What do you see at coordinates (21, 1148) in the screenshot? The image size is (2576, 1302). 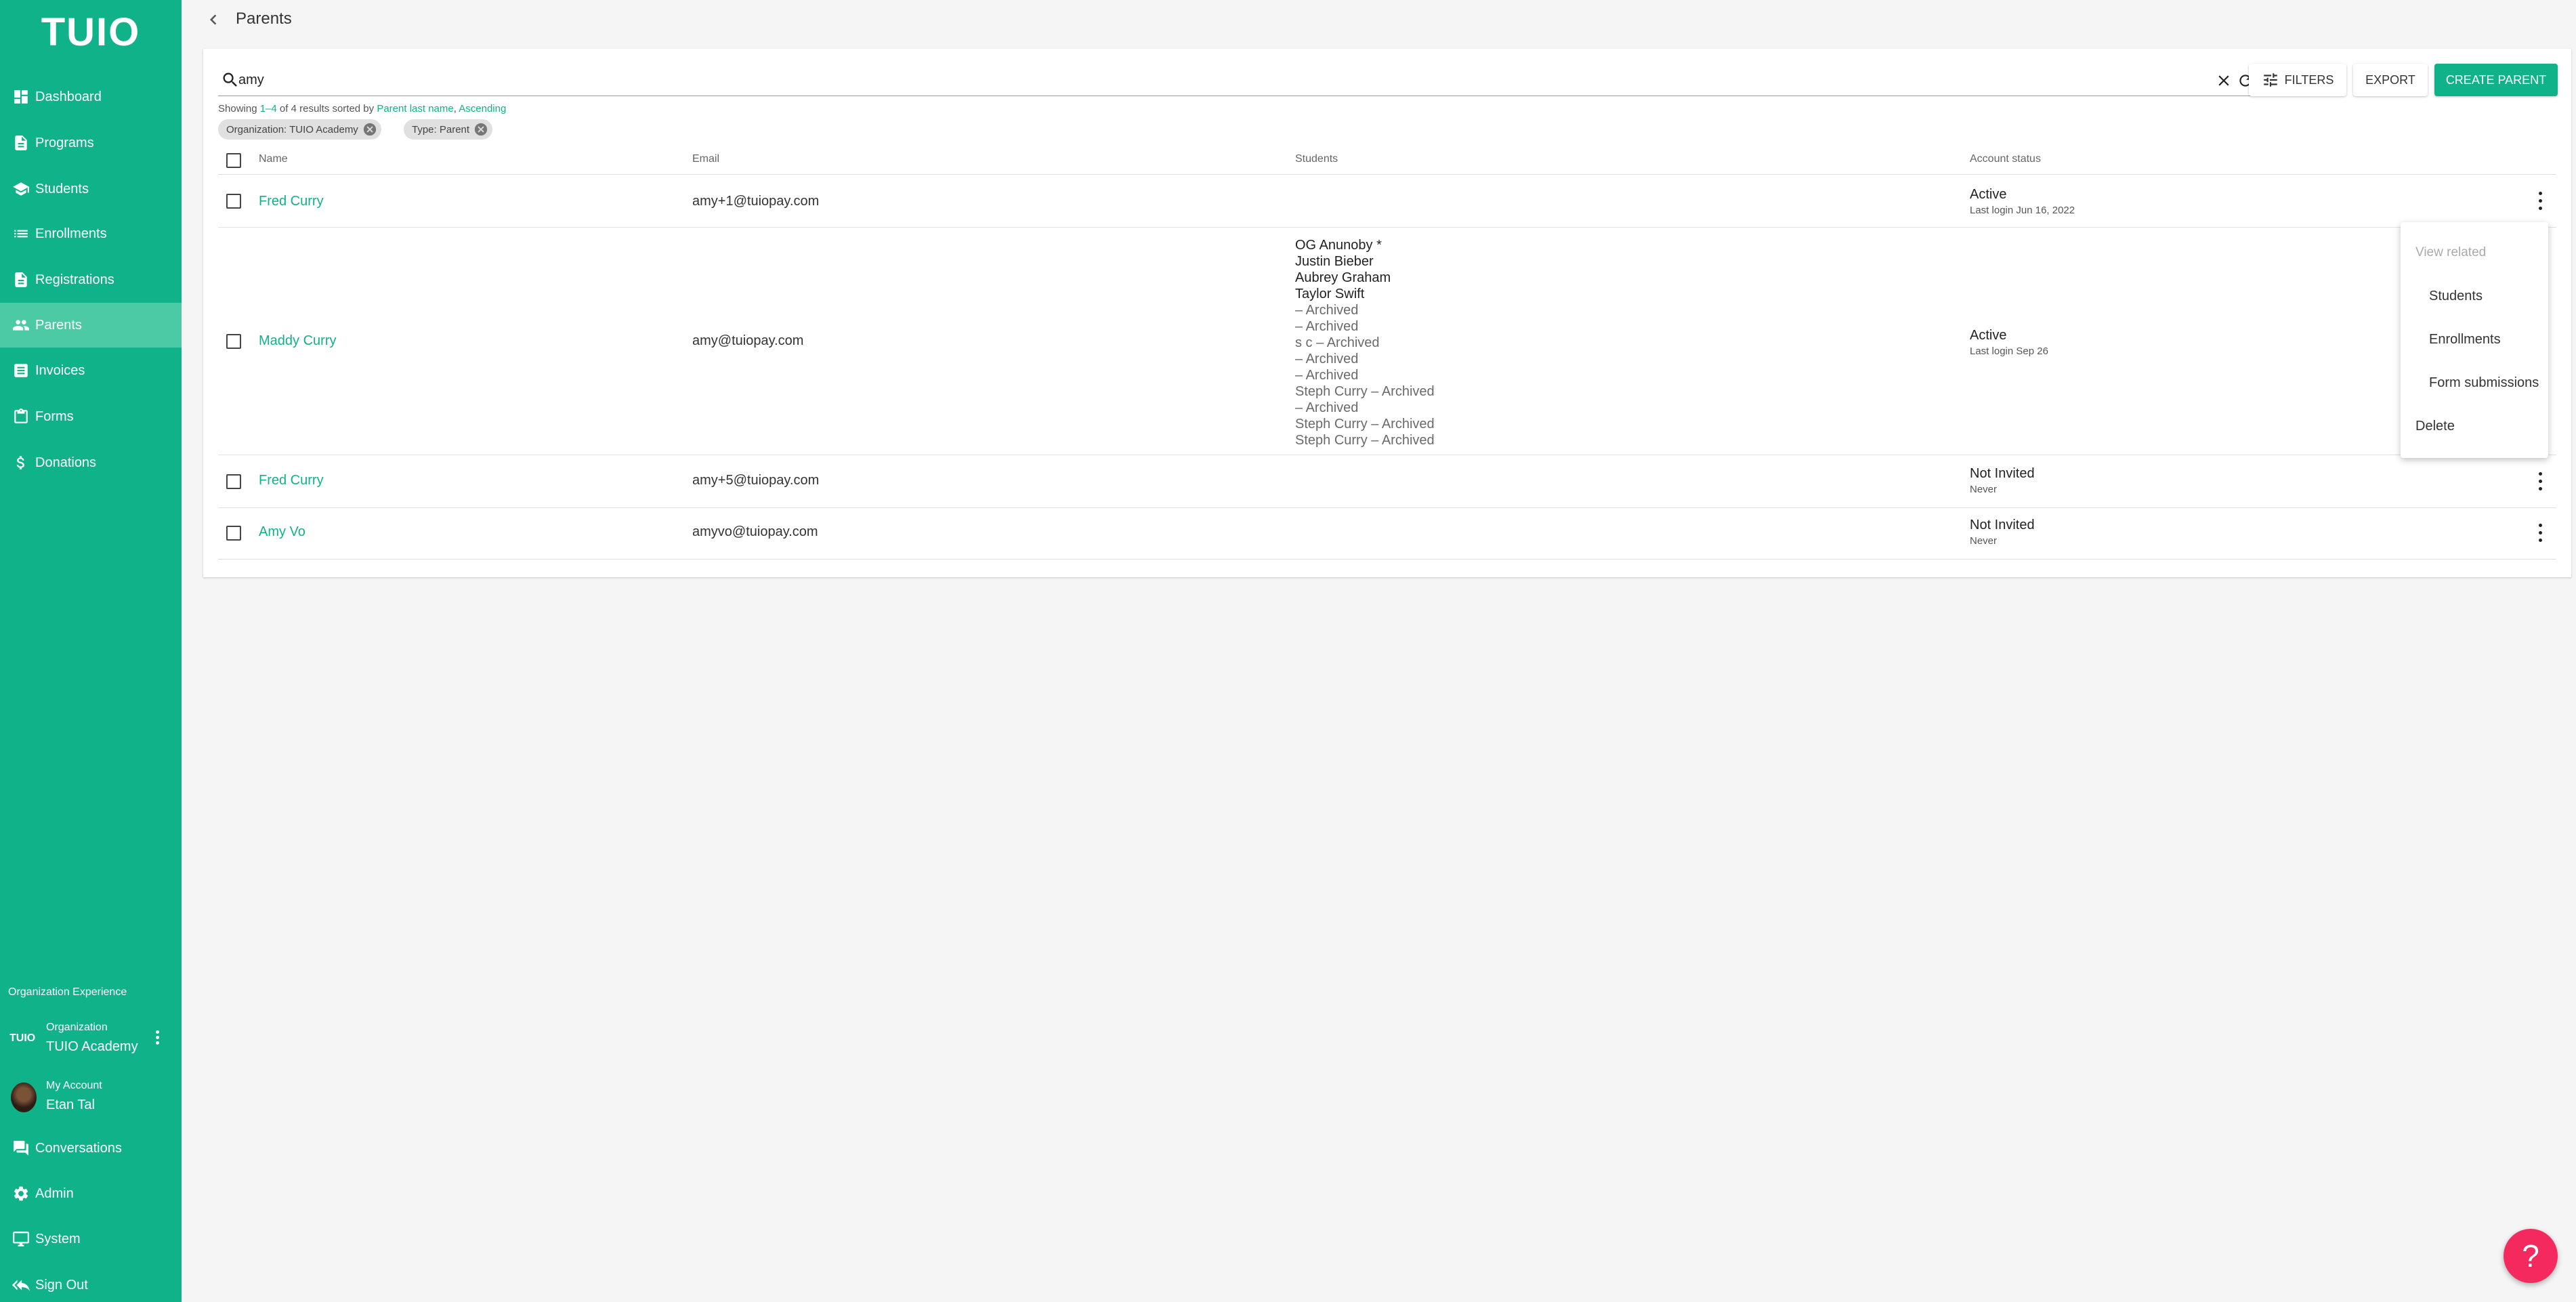 I see `conversations-icon` at bounding box center [21, 1148].